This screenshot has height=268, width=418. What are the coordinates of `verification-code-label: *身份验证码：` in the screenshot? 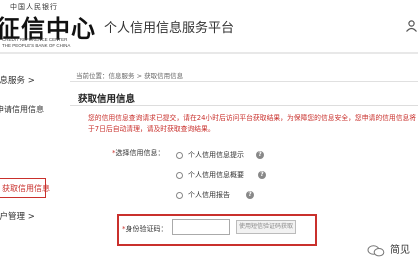 It's located at (145, 229).